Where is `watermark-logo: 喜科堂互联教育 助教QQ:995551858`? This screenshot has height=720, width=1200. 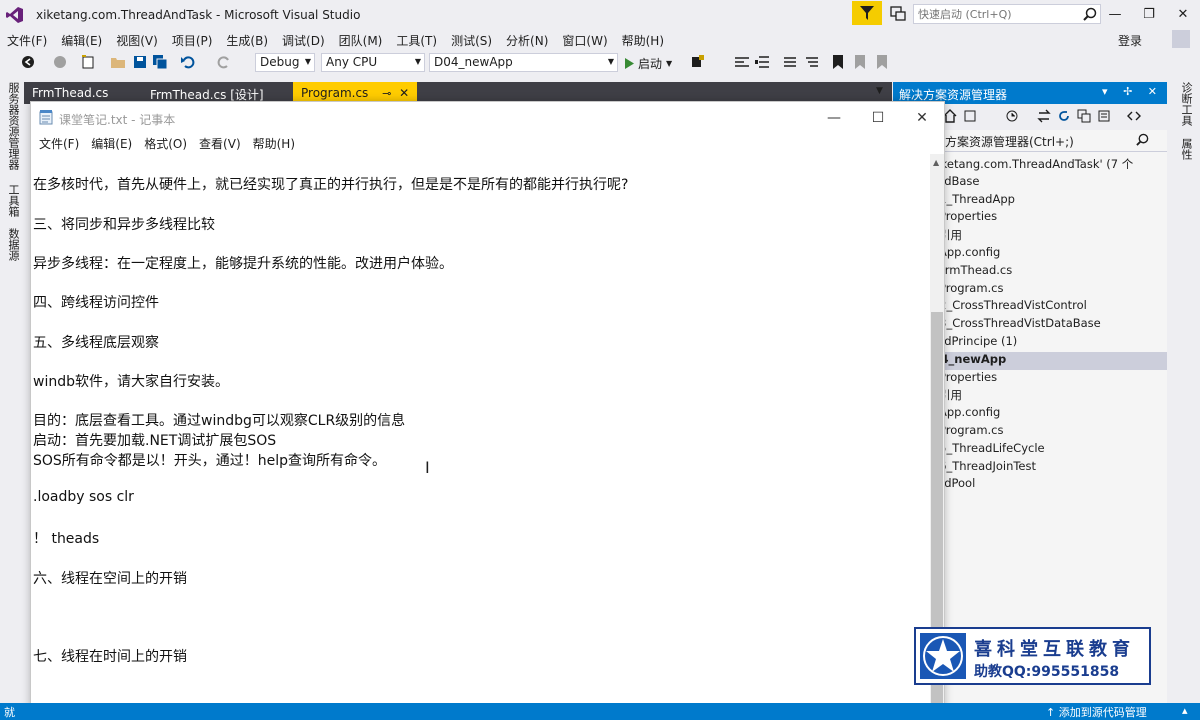 watermark-logo: 喜科堂互联教育 助教QQ:995551858 is located at coordinates (1032, 656).